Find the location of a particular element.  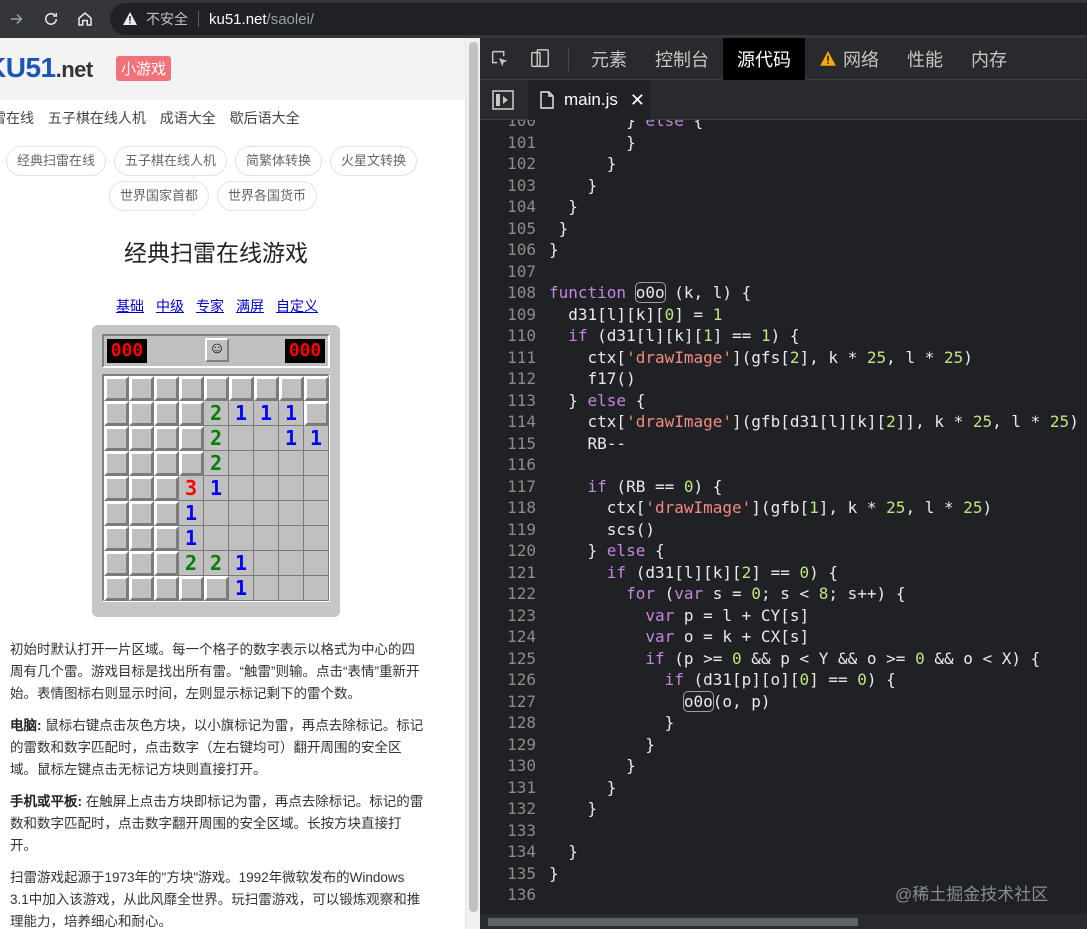

page-scrollbar is located at coordinates (472, 483).